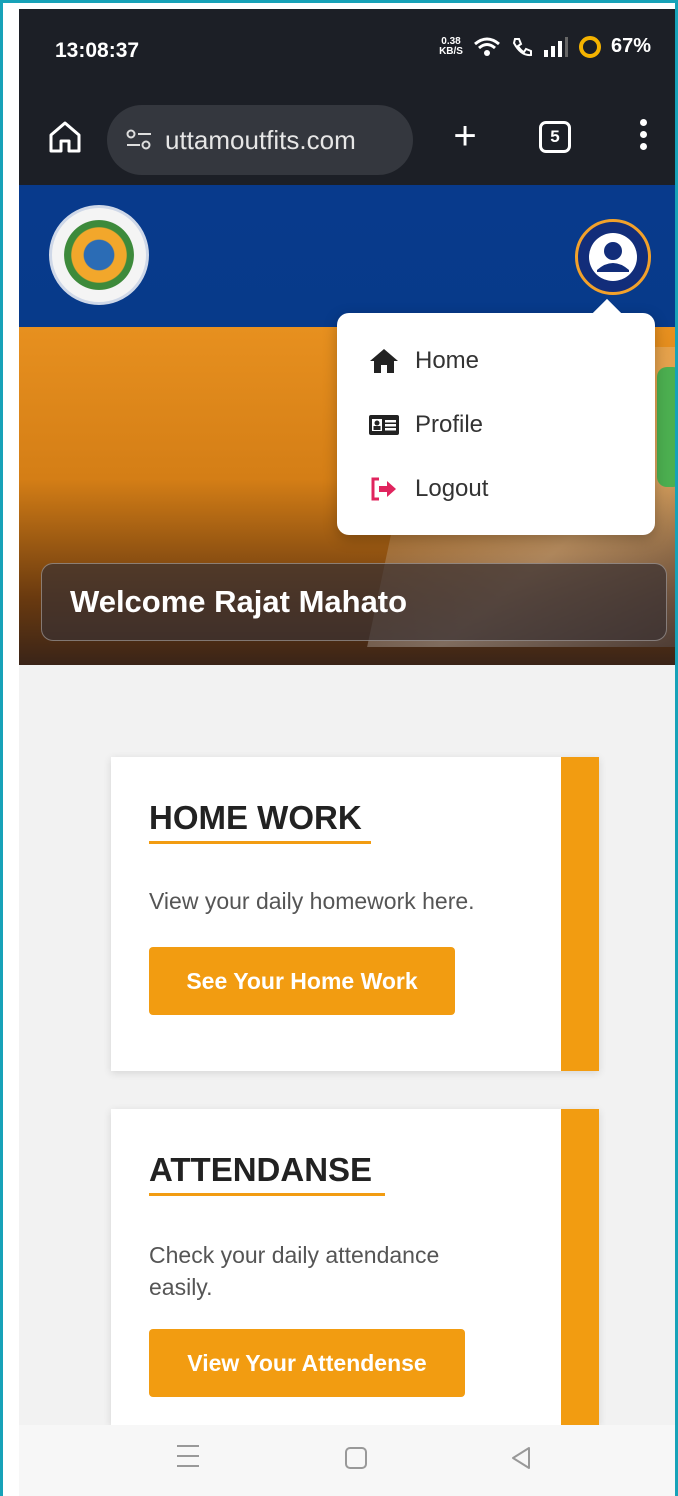  I want to click on welcome-banner: Welcome Rajat Mahato, so click(354, 602).